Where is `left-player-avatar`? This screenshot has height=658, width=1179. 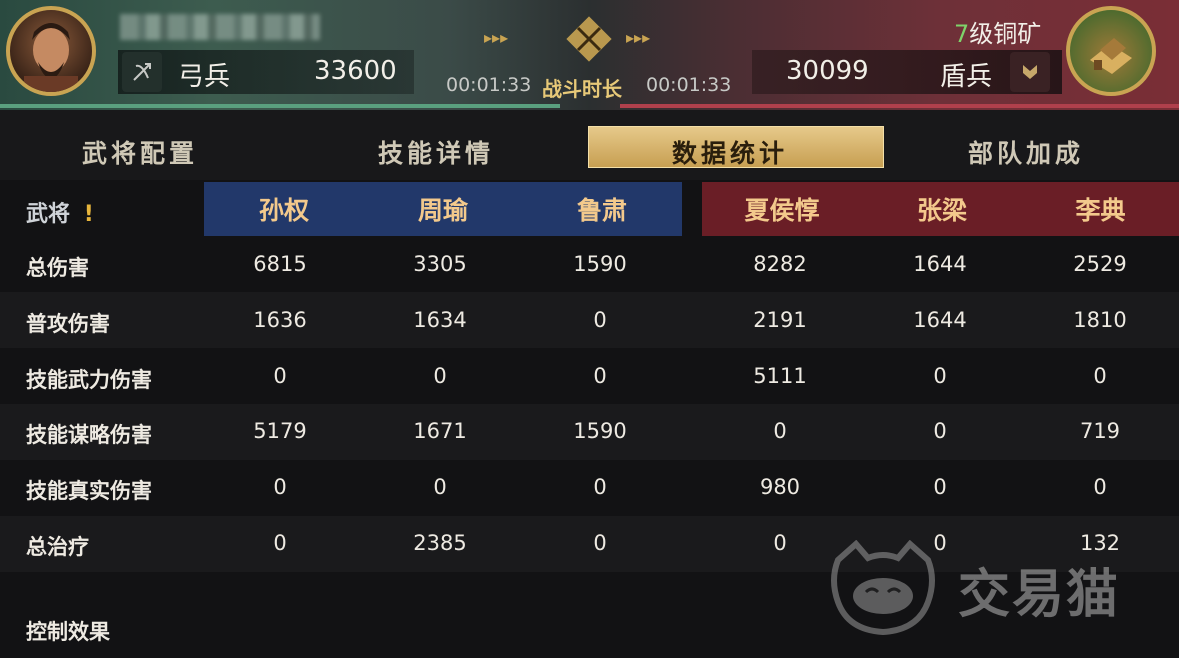
left-player-avatar is located at coordinates (51, 51).